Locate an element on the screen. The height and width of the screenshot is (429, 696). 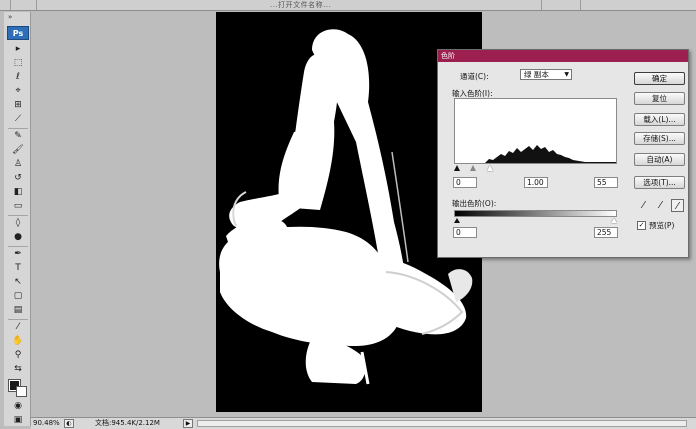
input-white-field: 55 is located at coordinates (606, 182).